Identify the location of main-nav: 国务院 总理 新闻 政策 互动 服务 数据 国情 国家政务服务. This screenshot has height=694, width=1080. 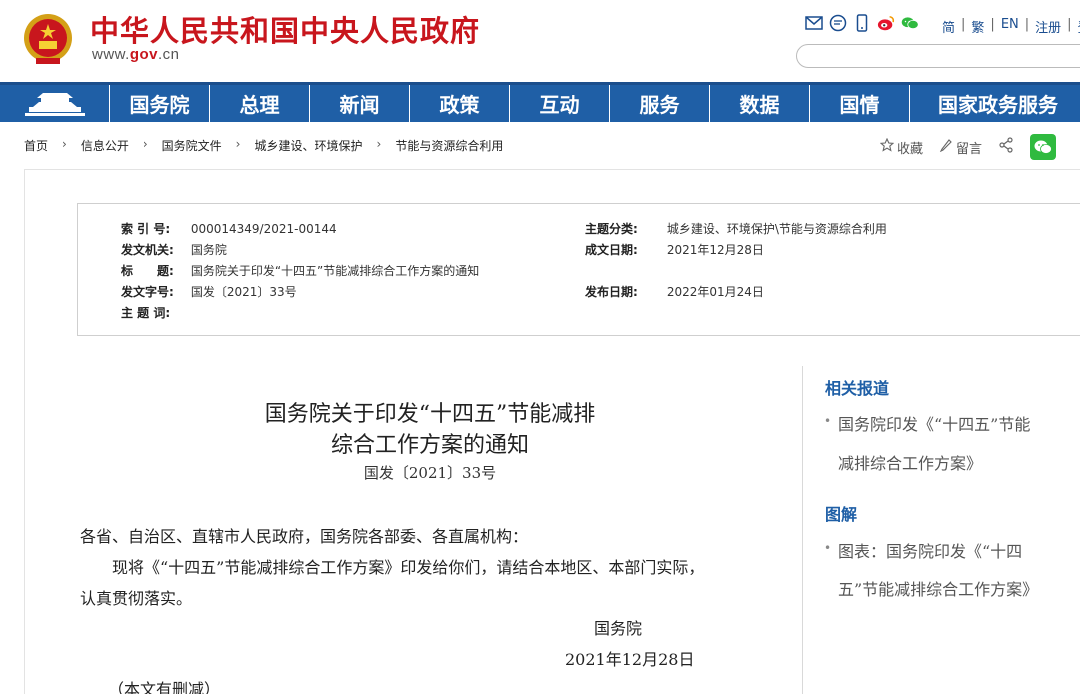
(540, 102).